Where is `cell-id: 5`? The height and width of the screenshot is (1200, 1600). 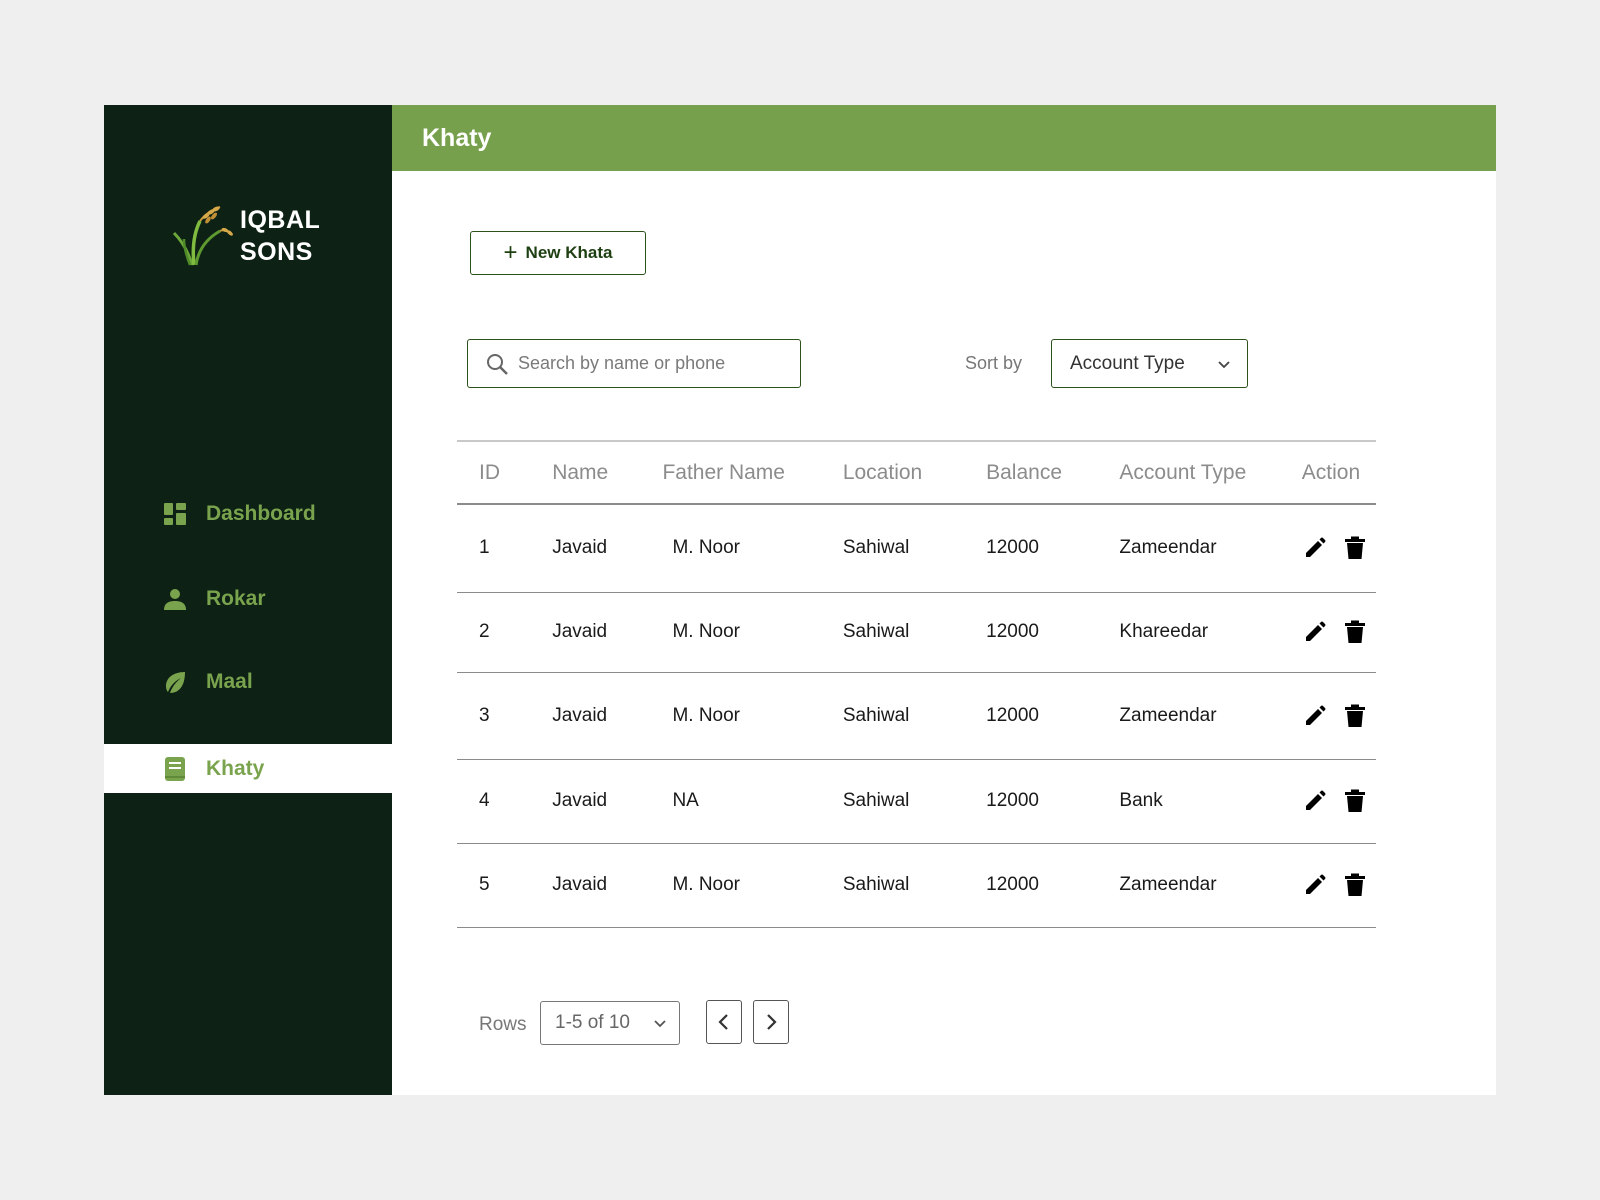
cell-id: 5 is located at coordinates (484, 884).